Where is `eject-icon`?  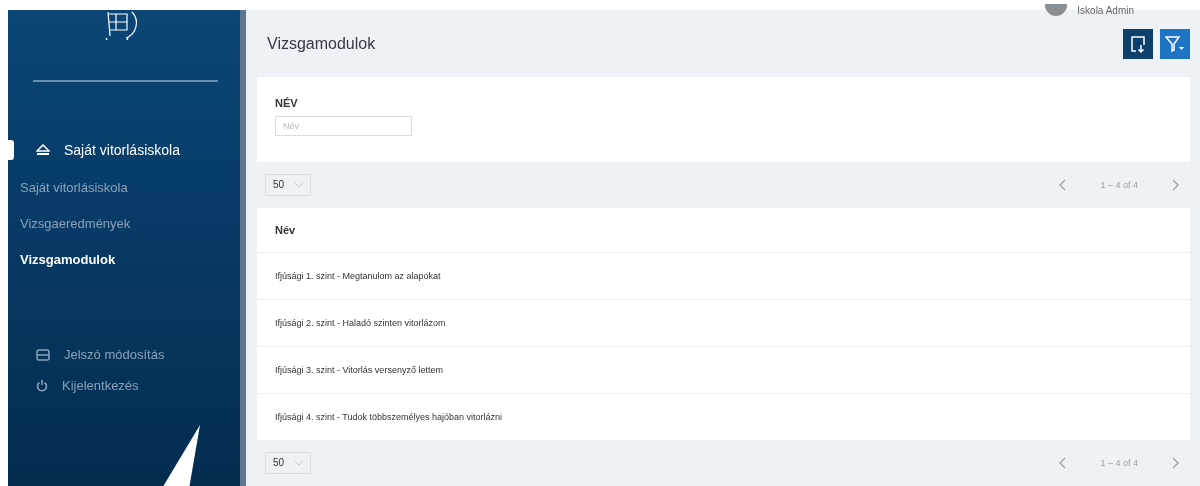 eject-icon is located at coordinates (43, 150).